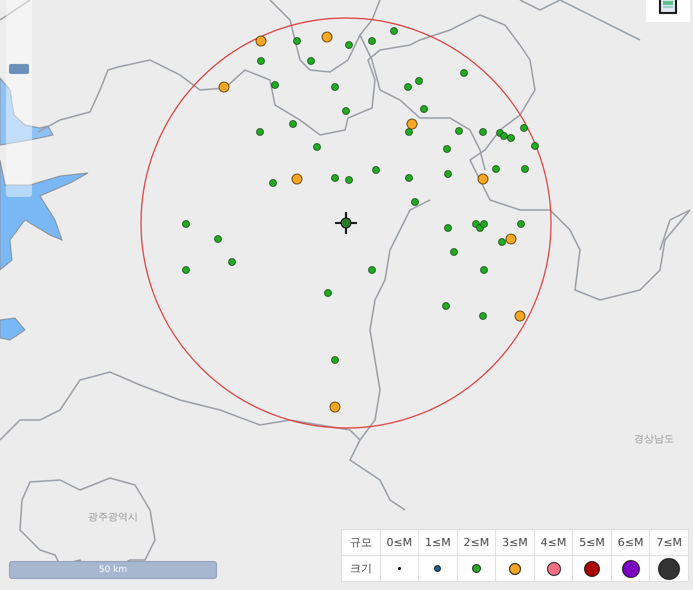  I want to click on region-label: 광주광역시, so click(113, 517).